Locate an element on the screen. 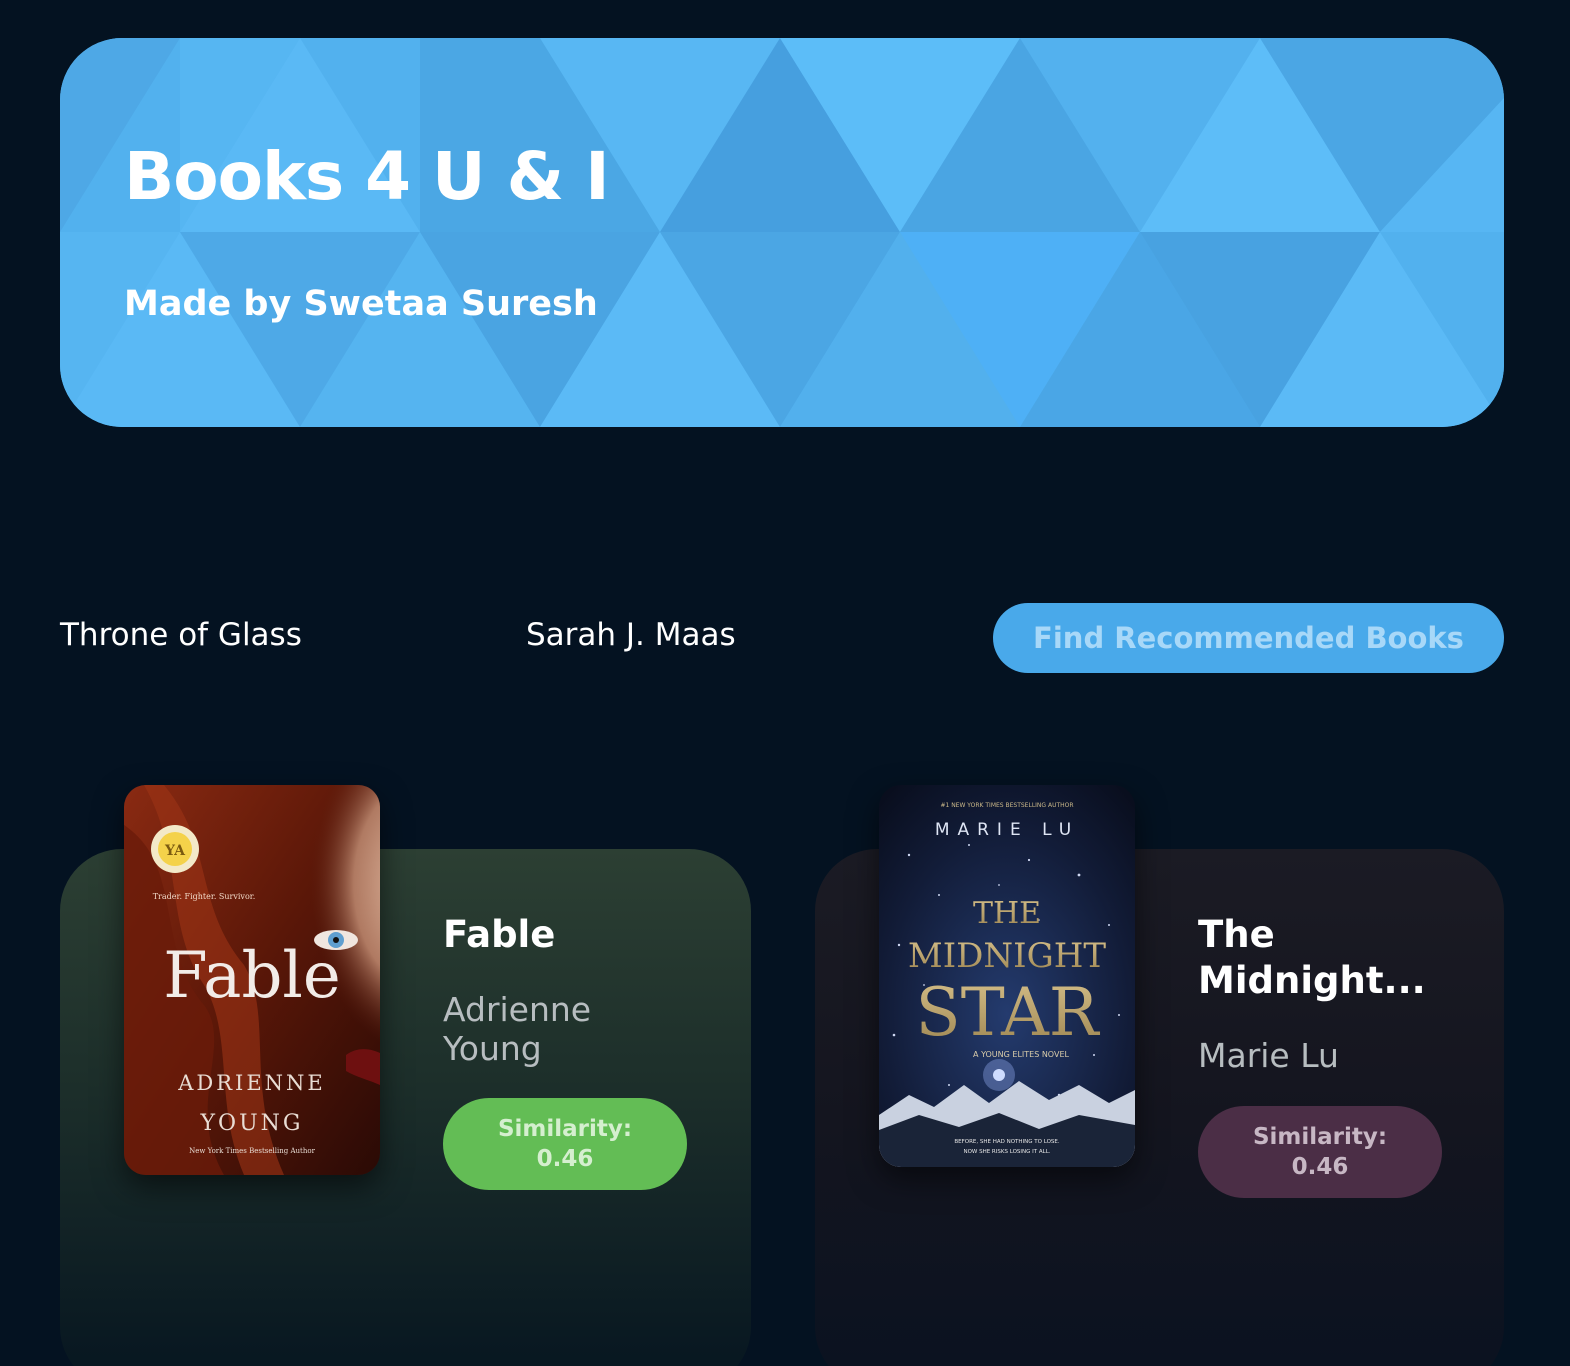 The image size is (1570, 1366). svg-text: STAR is located at coordinates (1008, 1012).